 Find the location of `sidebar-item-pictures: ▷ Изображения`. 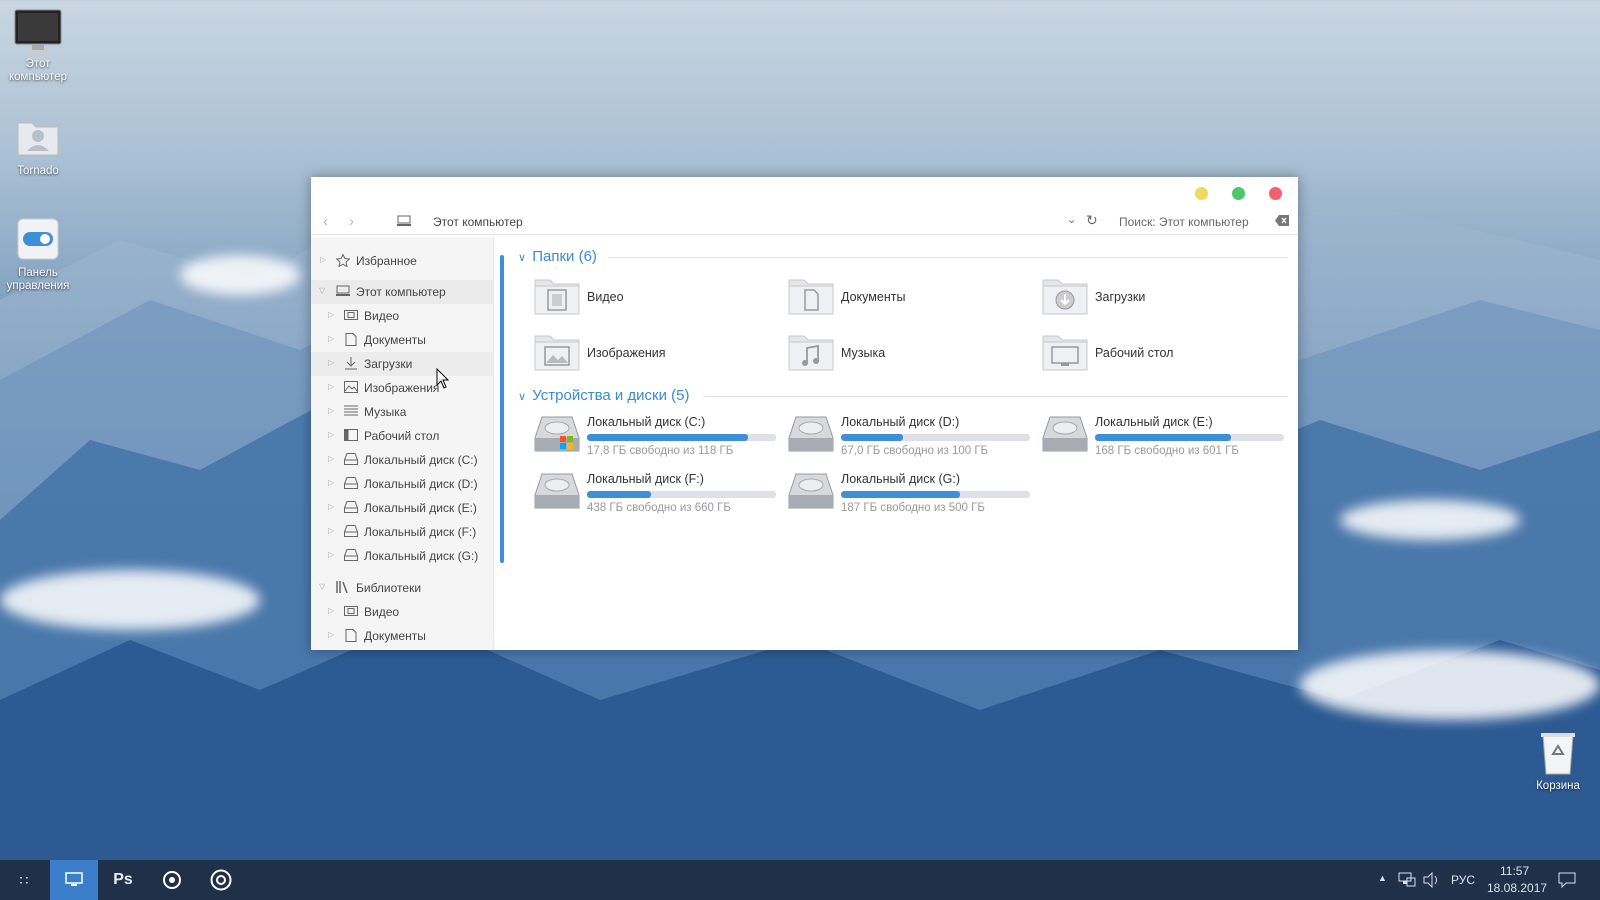

sidebar-item-pictures: ▷ Изображения is located at coordinates (402, 388).